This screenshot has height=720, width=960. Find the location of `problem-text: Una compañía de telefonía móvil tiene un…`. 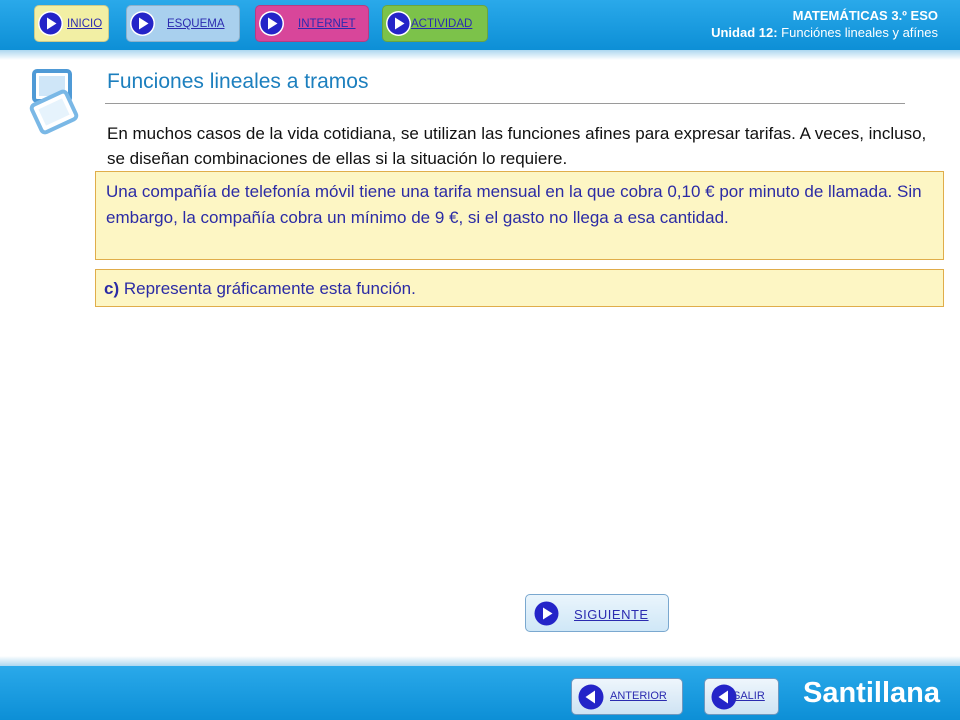

problem-text: Una compañía de telefonía móvil tiene un… is located at coordinates (514, 204).